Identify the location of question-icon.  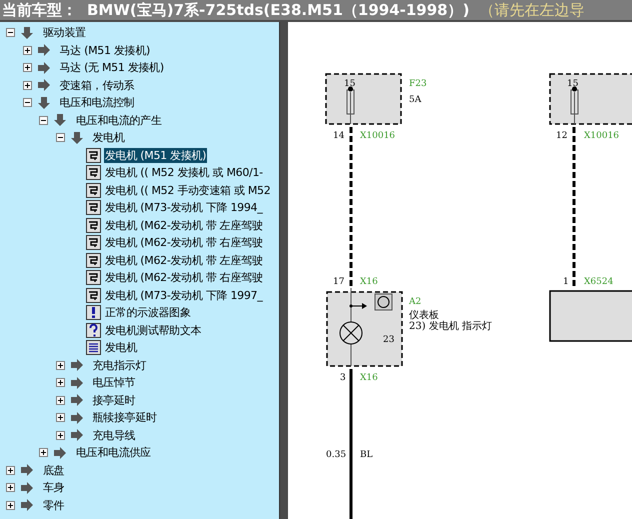
(93, 330).